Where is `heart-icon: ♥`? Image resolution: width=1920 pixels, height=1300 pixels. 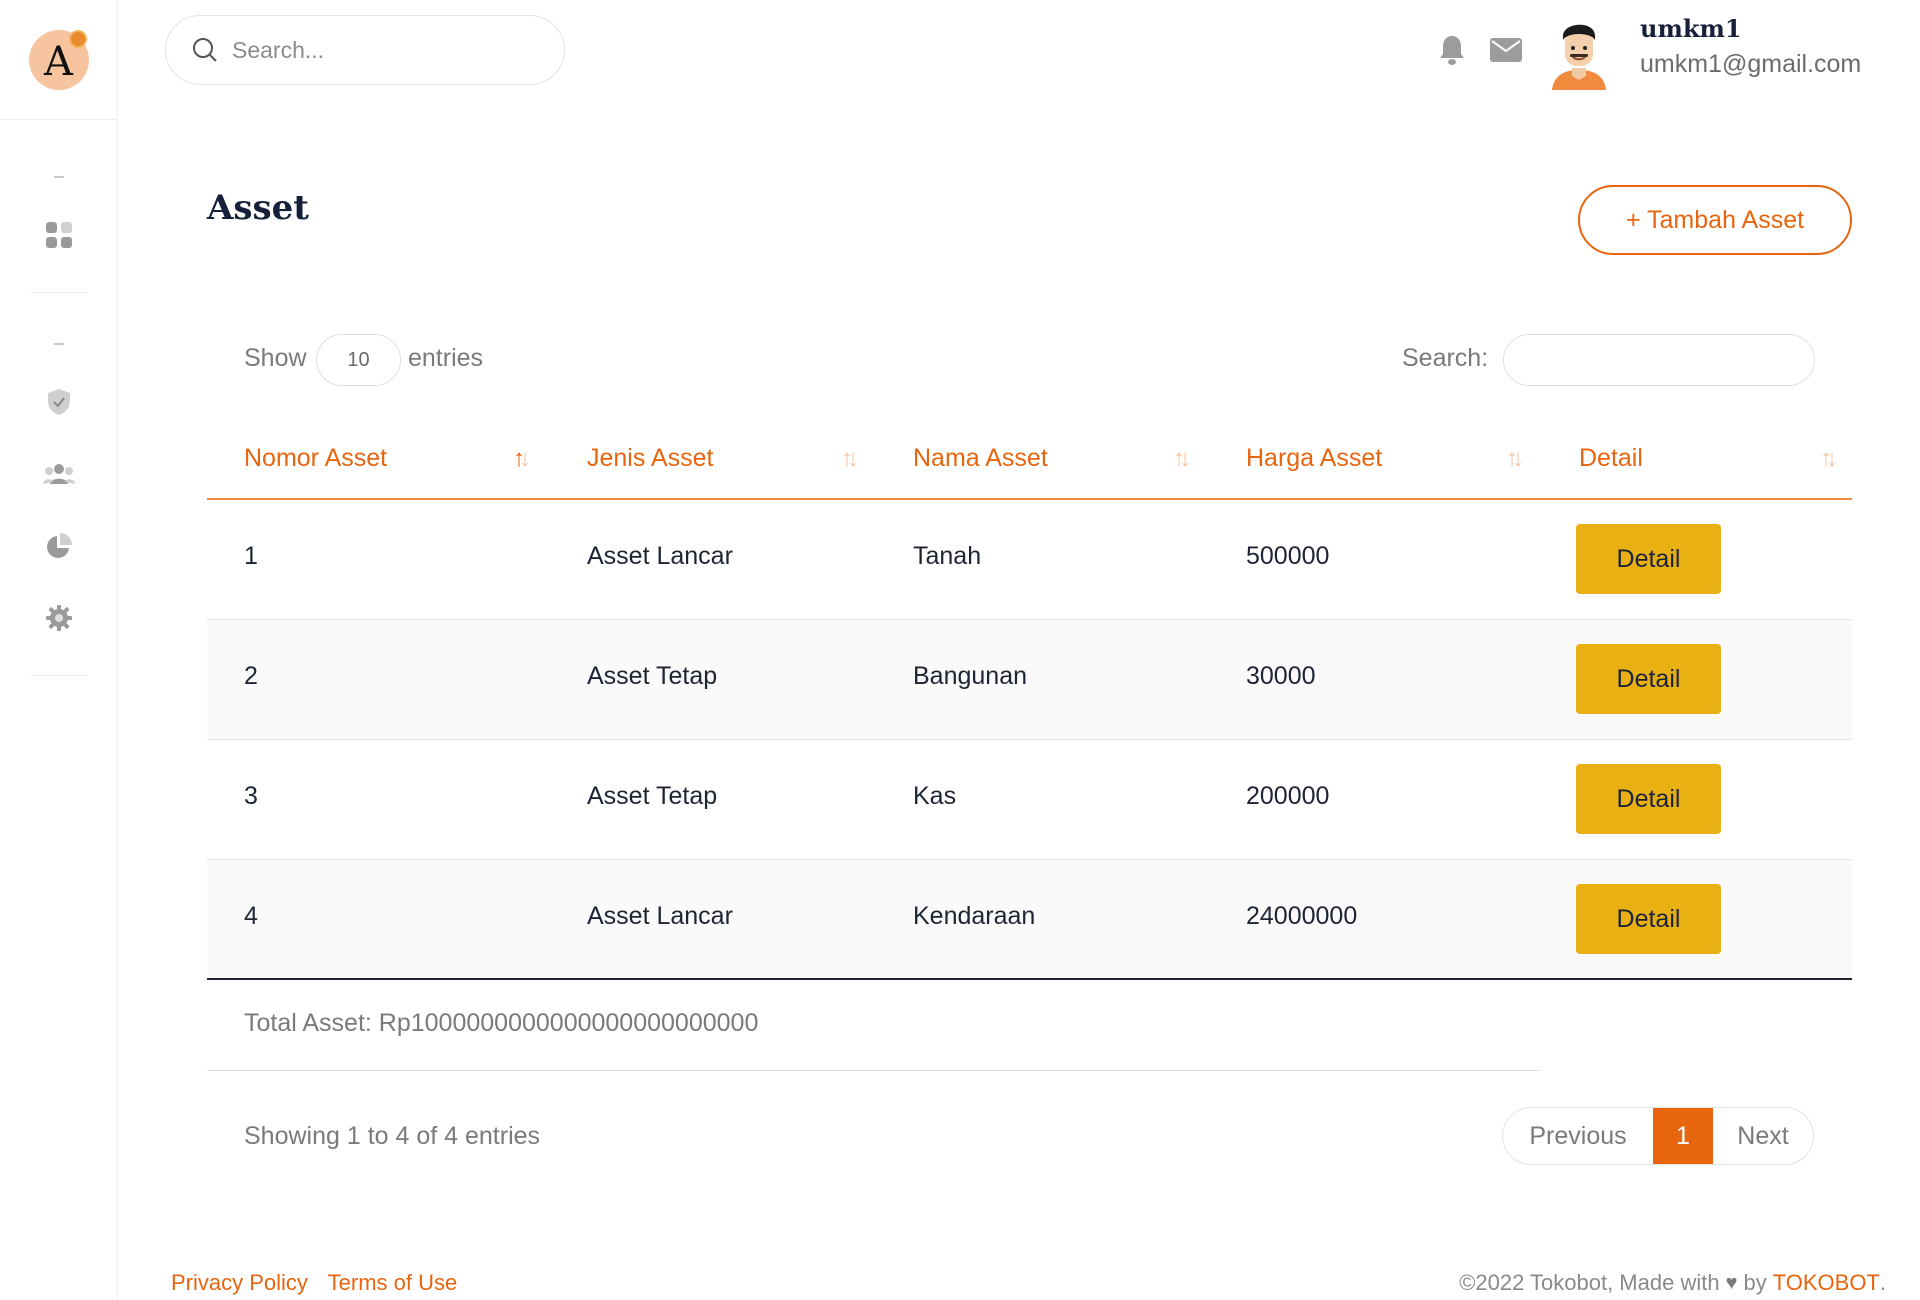
heart-icon: ♥ is located at coordinates (1731, 1282).